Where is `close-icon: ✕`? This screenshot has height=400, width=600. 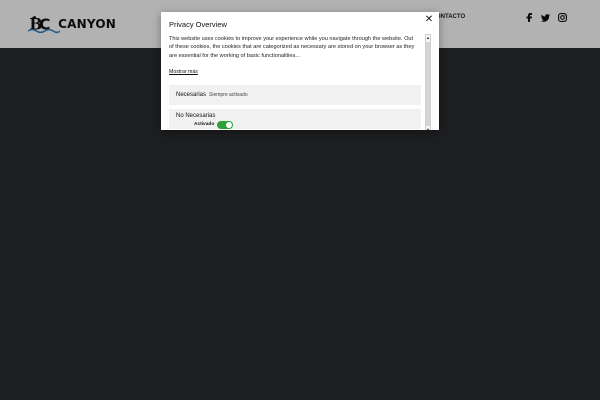
close-icon: ✕ is located at coordinates (429, 20).